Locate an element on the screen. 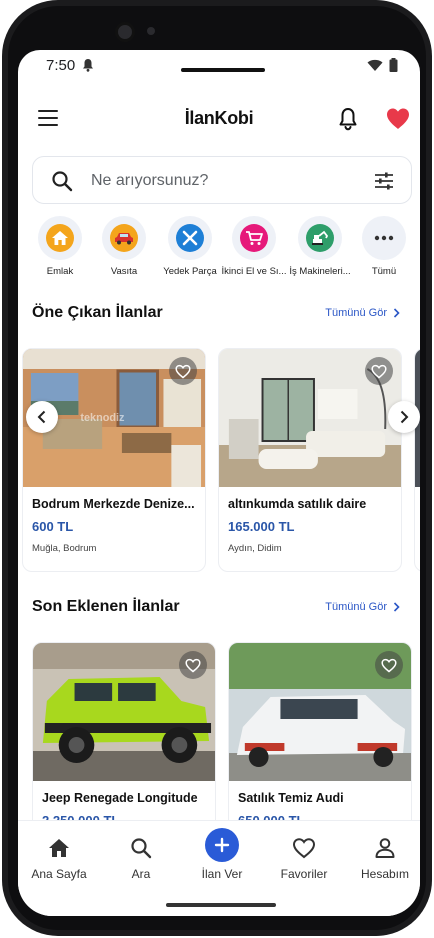  status-time: 7:50 is located at coordinates (61, 65).